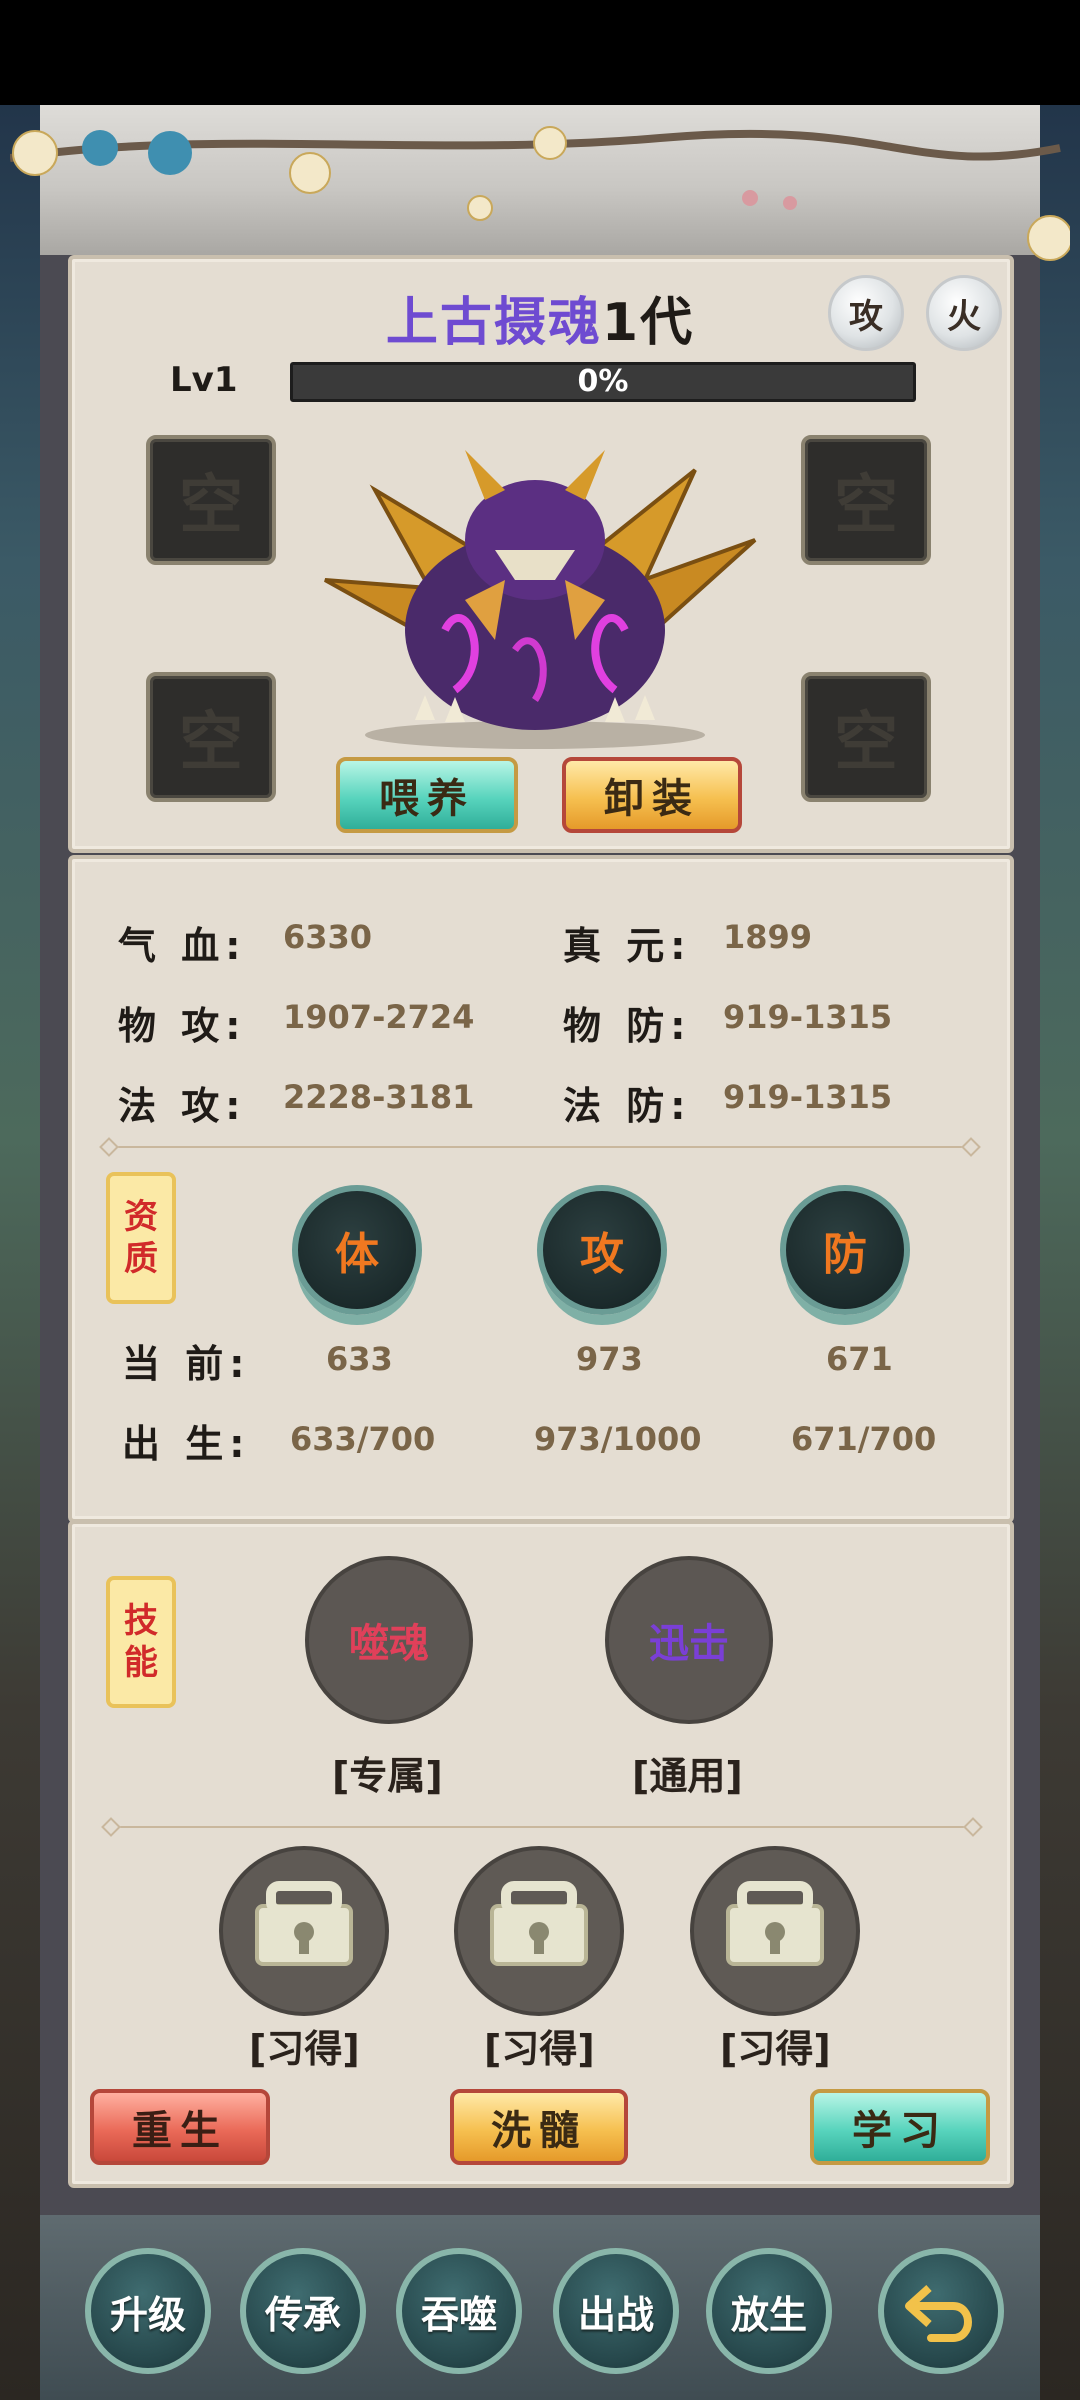 This screenshot has height=2400, width=1080. I want to click on rebirth-button: 重生, so click(180, 2127).